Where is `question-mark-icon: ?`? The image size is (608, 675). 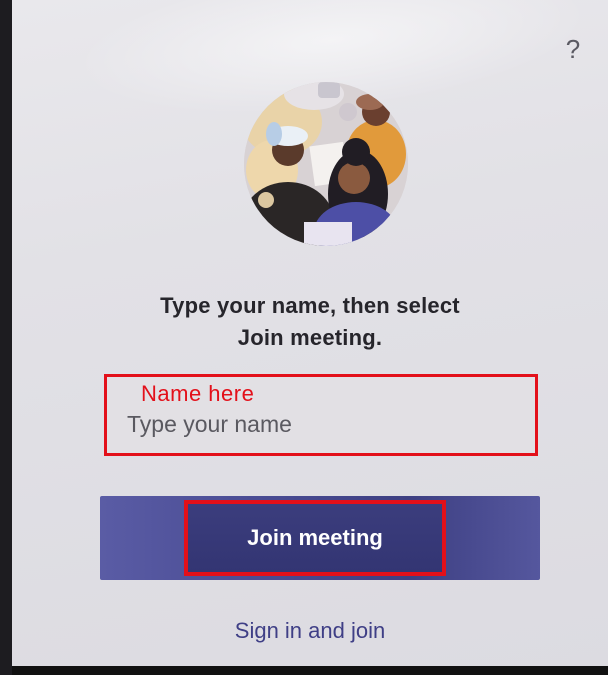 question-mark-icon: ? is located at coordinates (573, 49).